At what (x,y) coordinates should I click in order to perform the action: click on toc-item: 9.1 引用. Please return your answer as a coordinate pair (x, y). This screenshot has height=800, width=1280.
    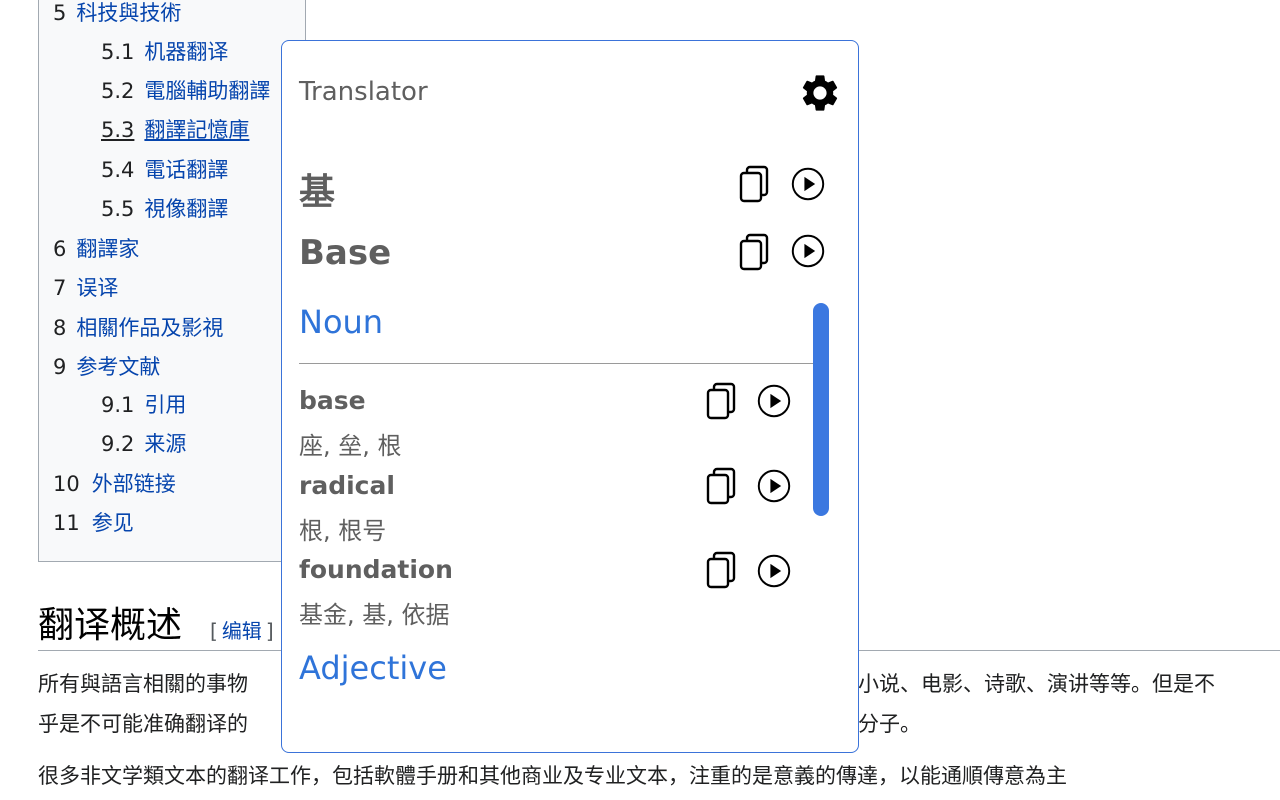
    Looking at the image, I should click on (143, 405).